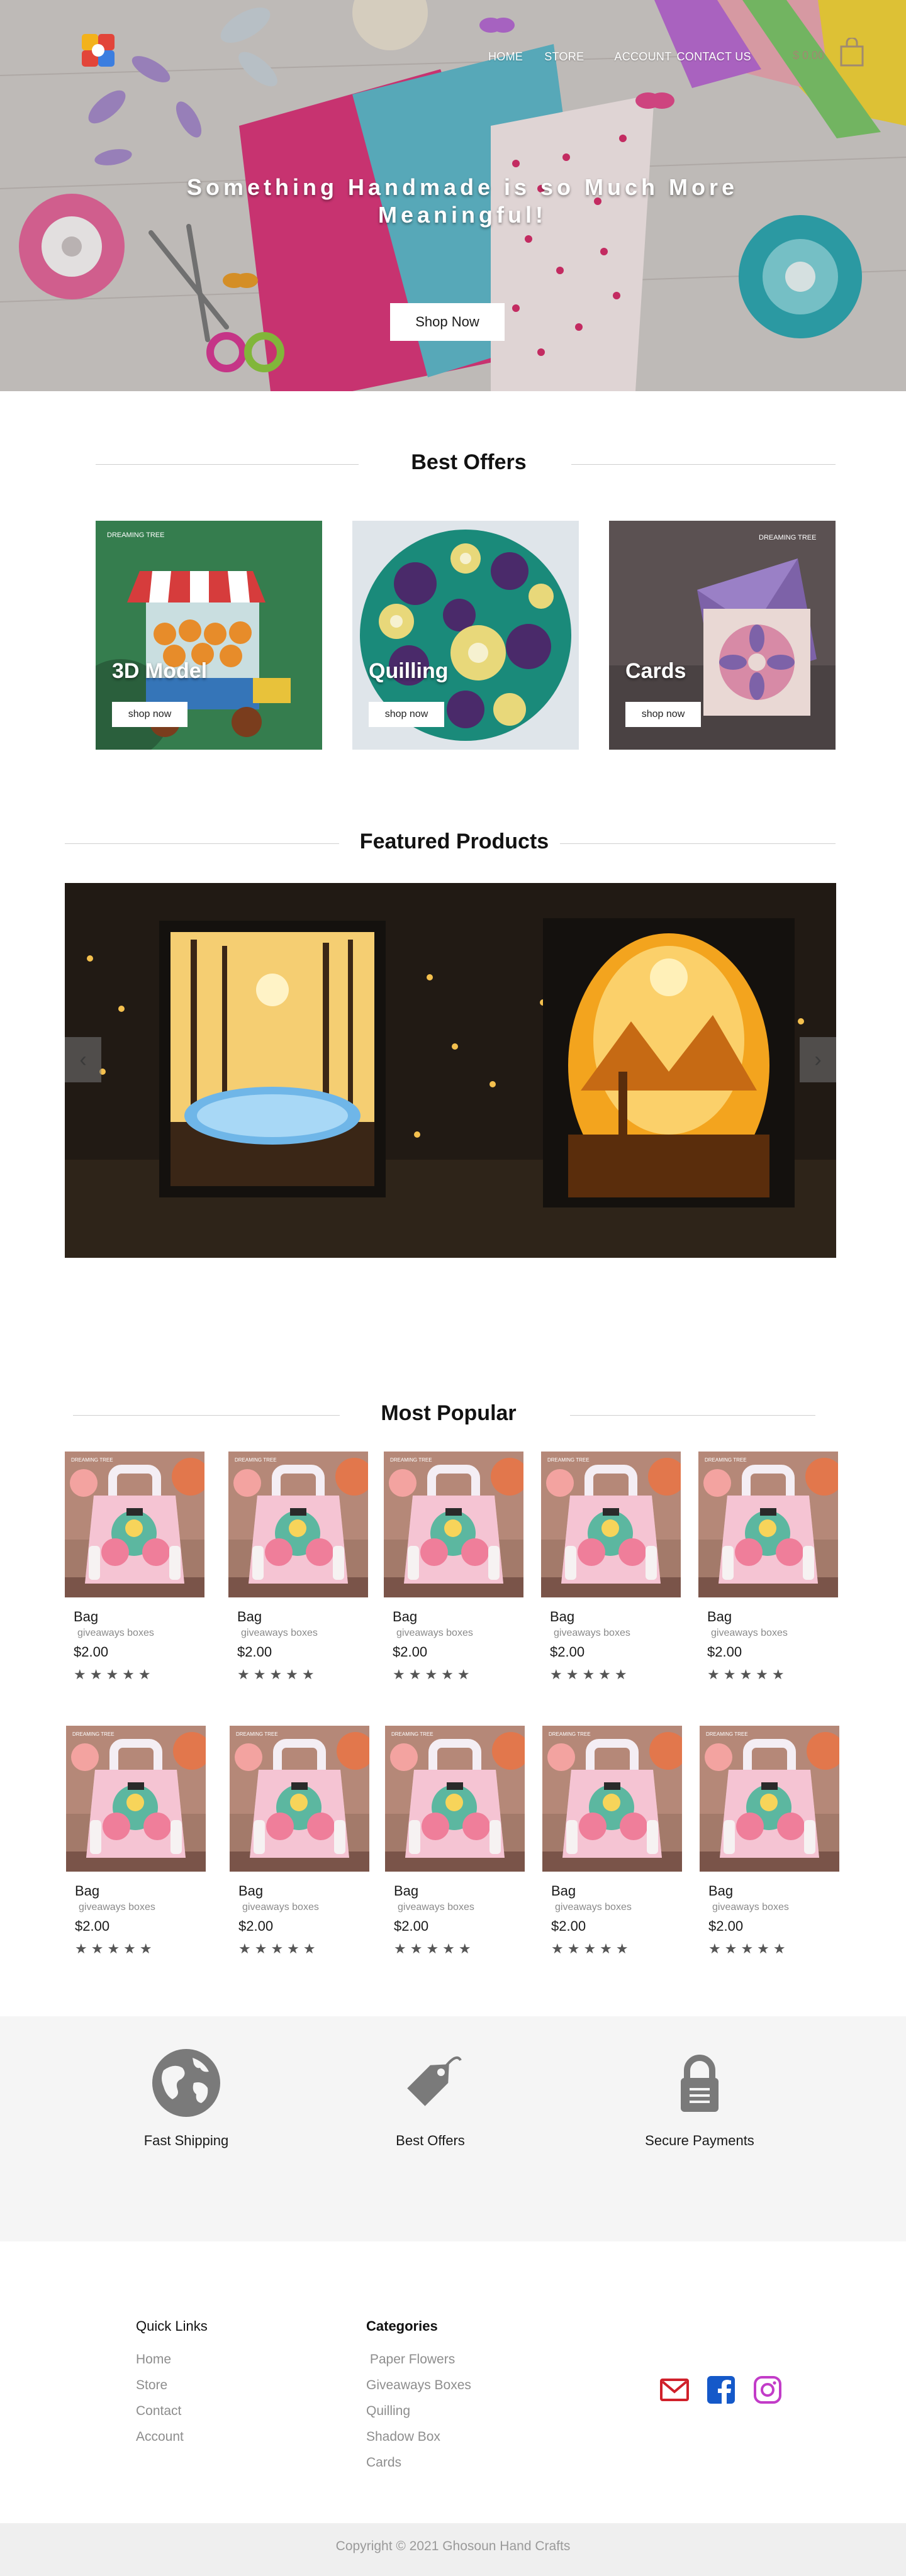 The height and width of the screenshot is (2576, 906). Describe the element at coordinates (699, 2140) in the screenshot. I see `feature-label: Secure Payments` at that location.